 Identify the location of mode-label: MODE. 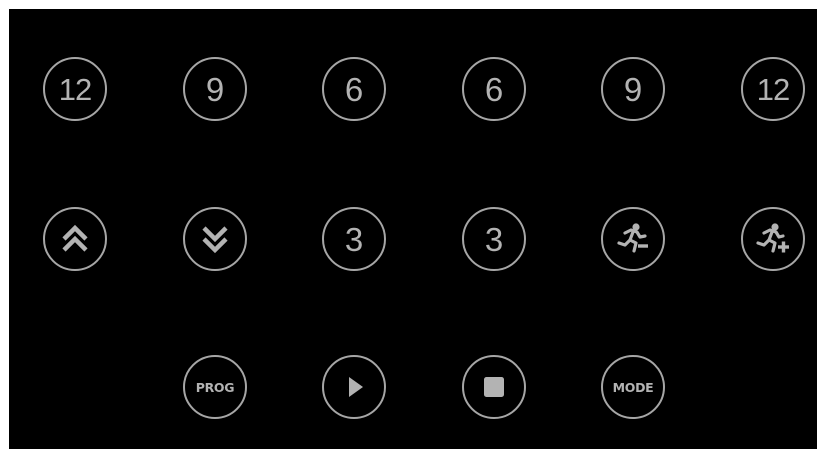
(633, 387).